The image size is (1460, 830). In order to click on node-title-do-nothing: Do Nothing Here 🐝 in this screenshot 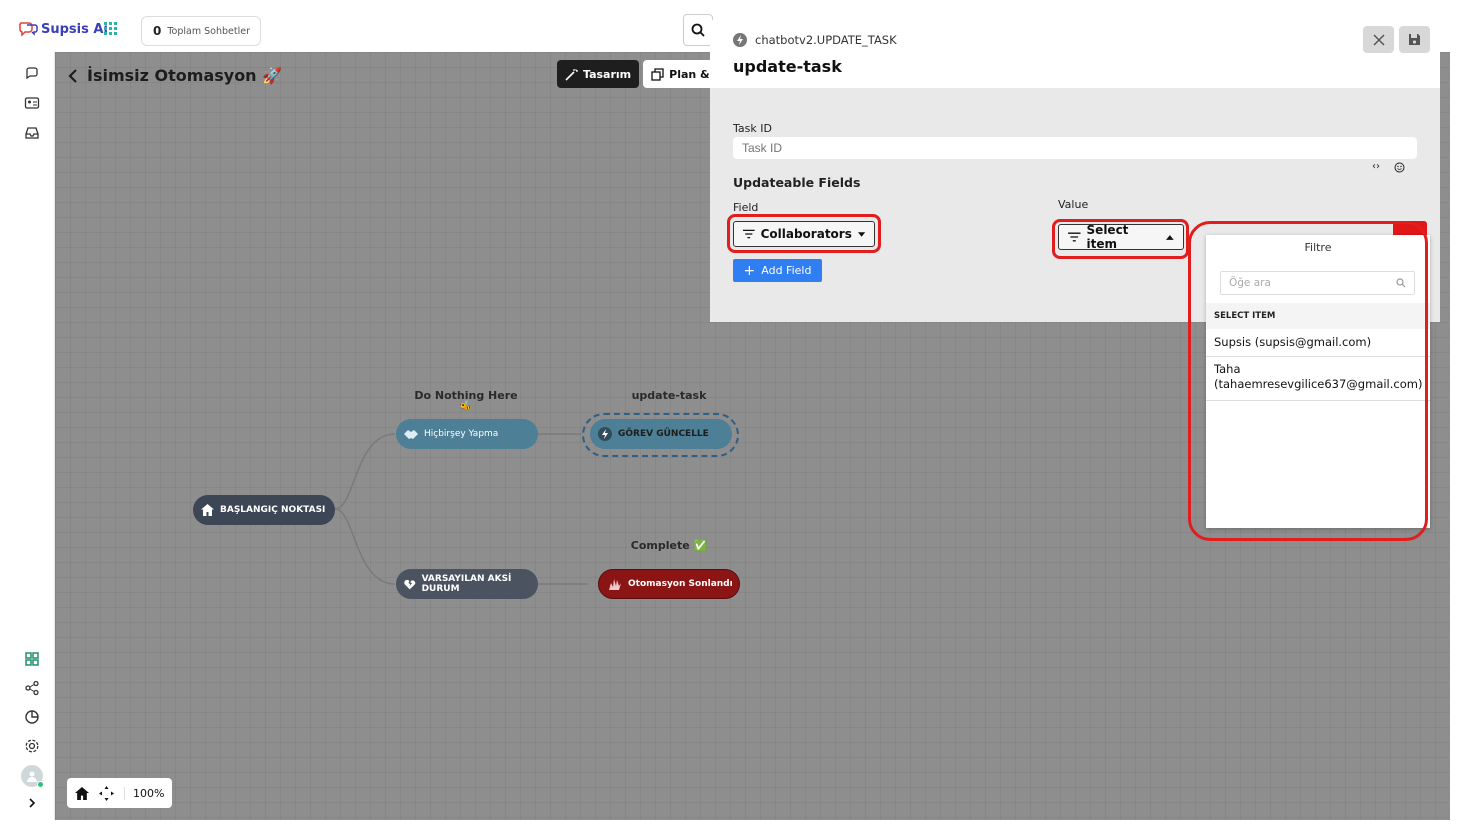, I will do `click(466, 400)`.